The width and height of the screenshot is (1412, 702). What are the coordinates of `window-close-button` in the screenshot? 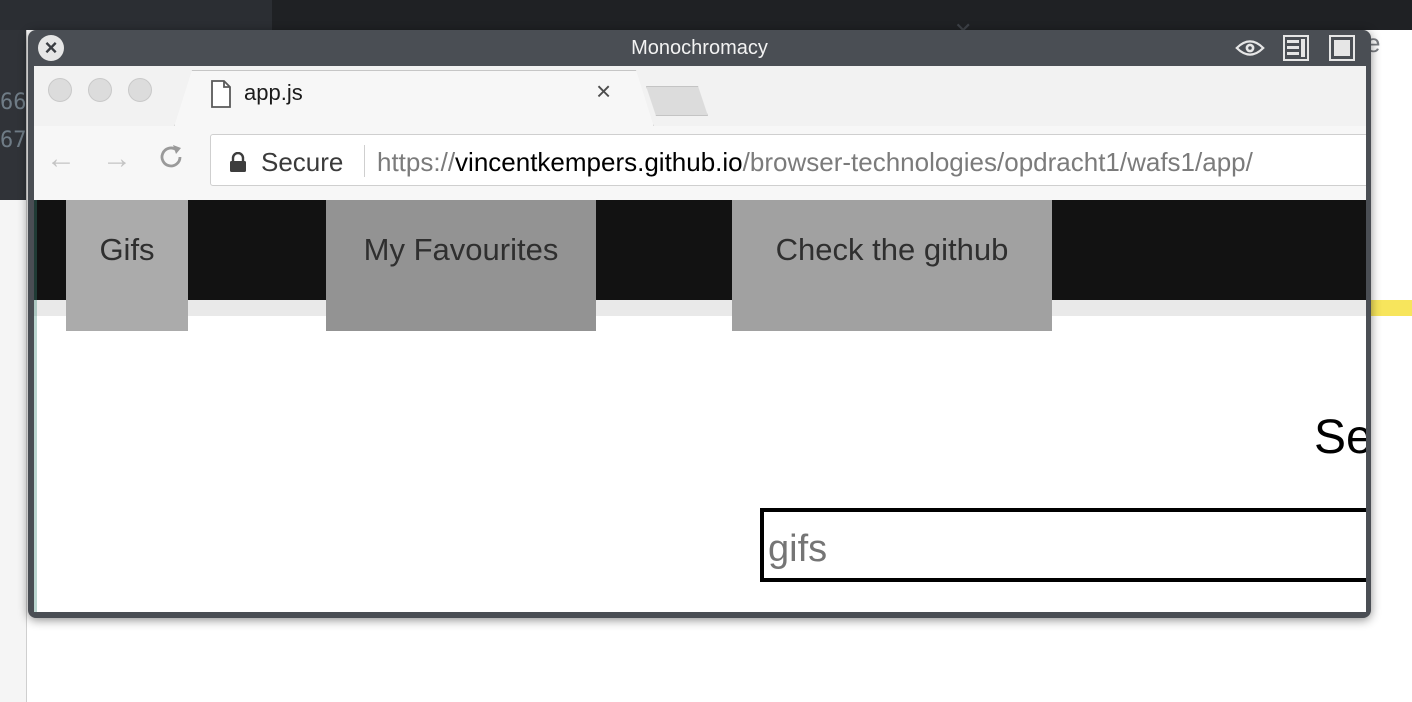 It's located at (60, 90).